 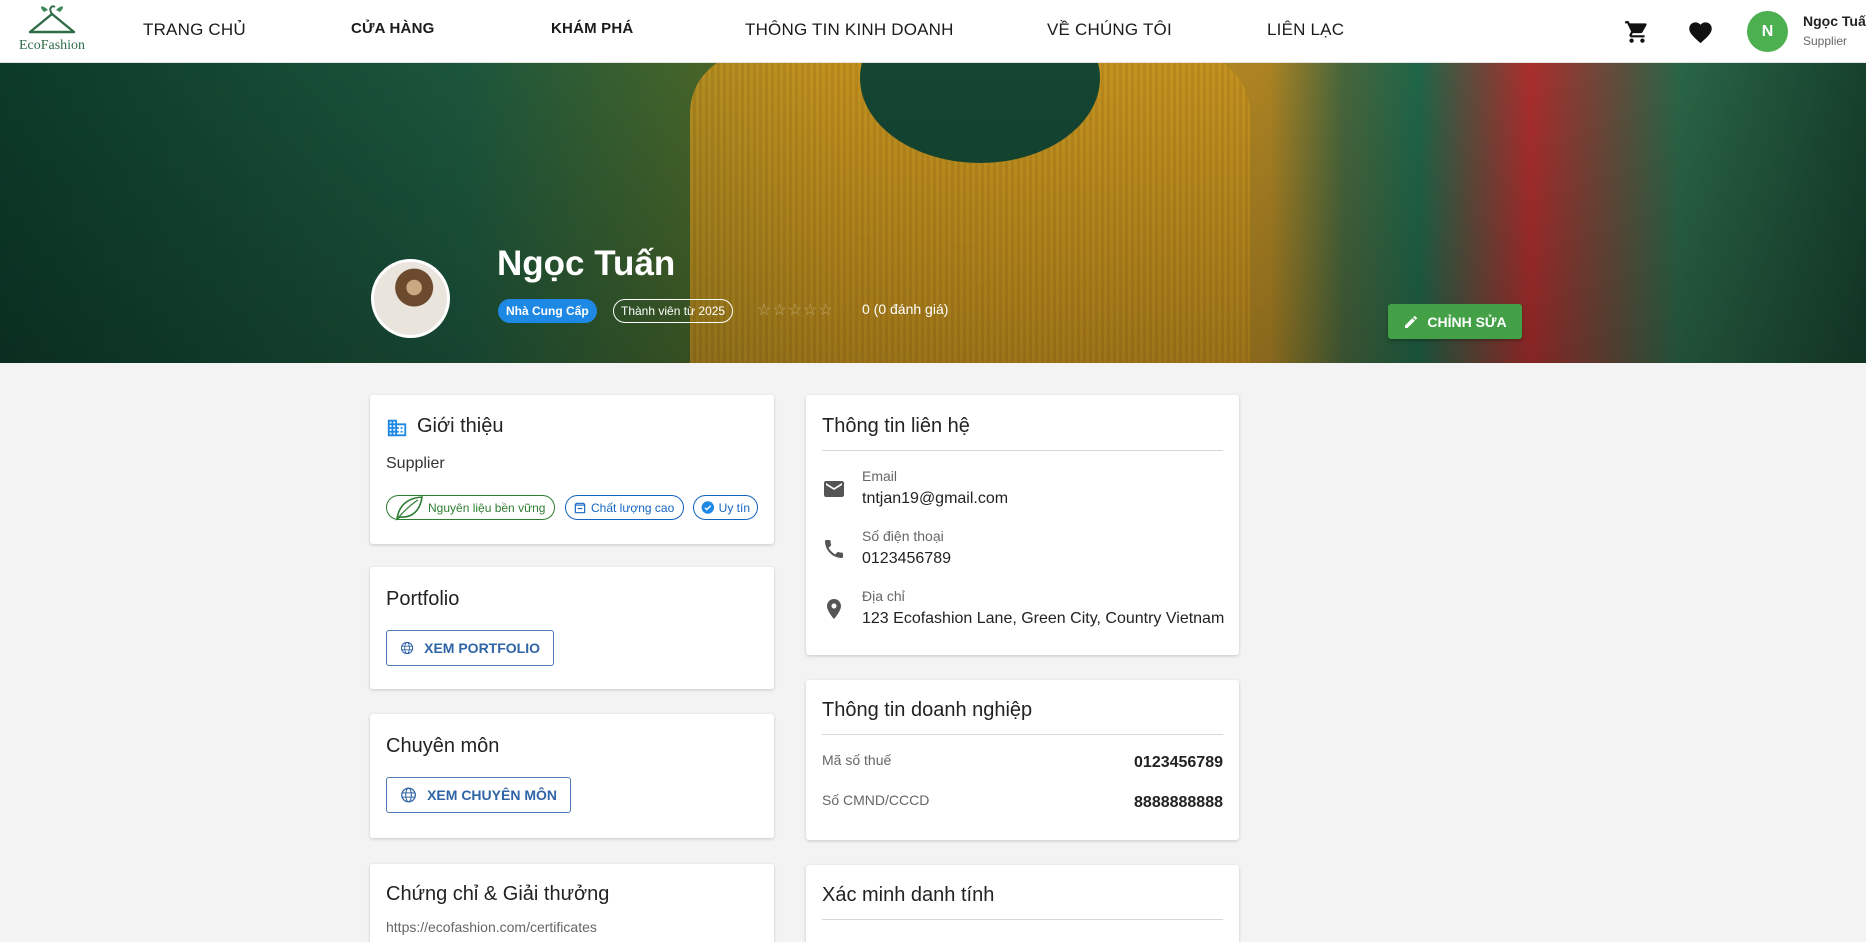 I want to click on email-label: Email, so click(x=880, y=476).